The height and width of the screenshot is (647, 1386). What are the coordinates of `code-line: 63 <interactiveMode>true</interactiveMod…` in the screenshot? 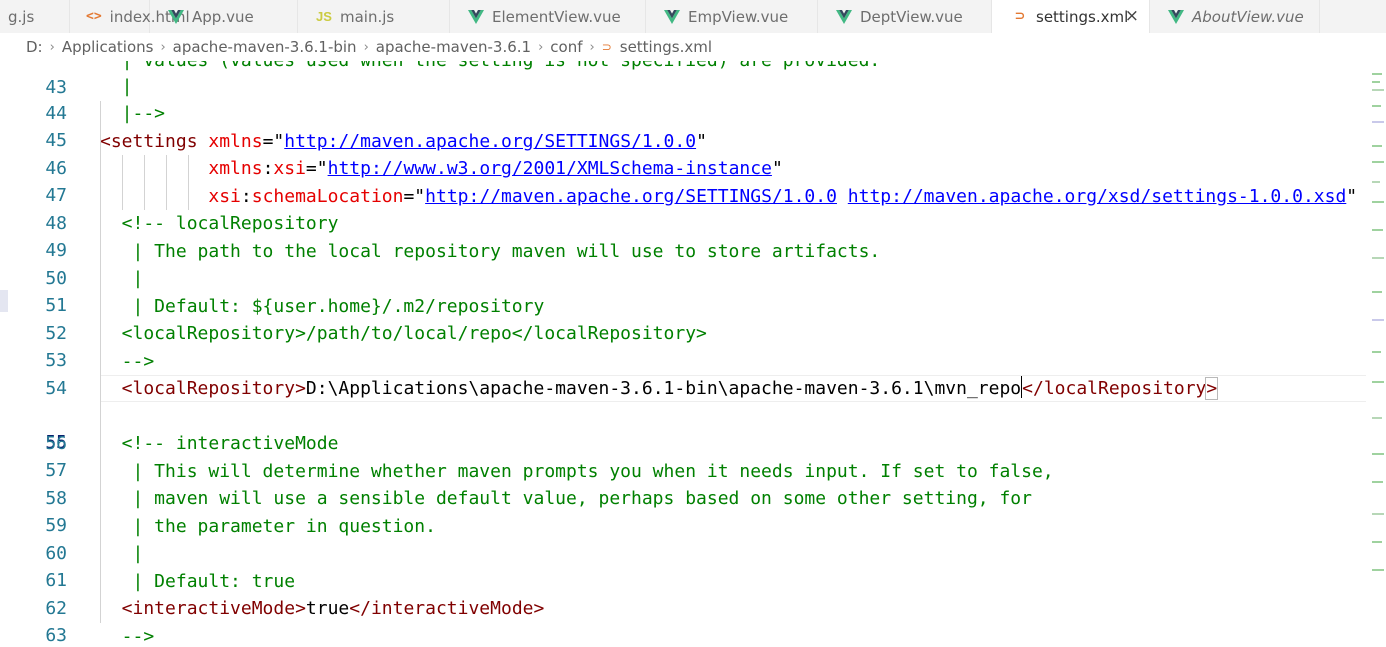 It's located at (683, 620).